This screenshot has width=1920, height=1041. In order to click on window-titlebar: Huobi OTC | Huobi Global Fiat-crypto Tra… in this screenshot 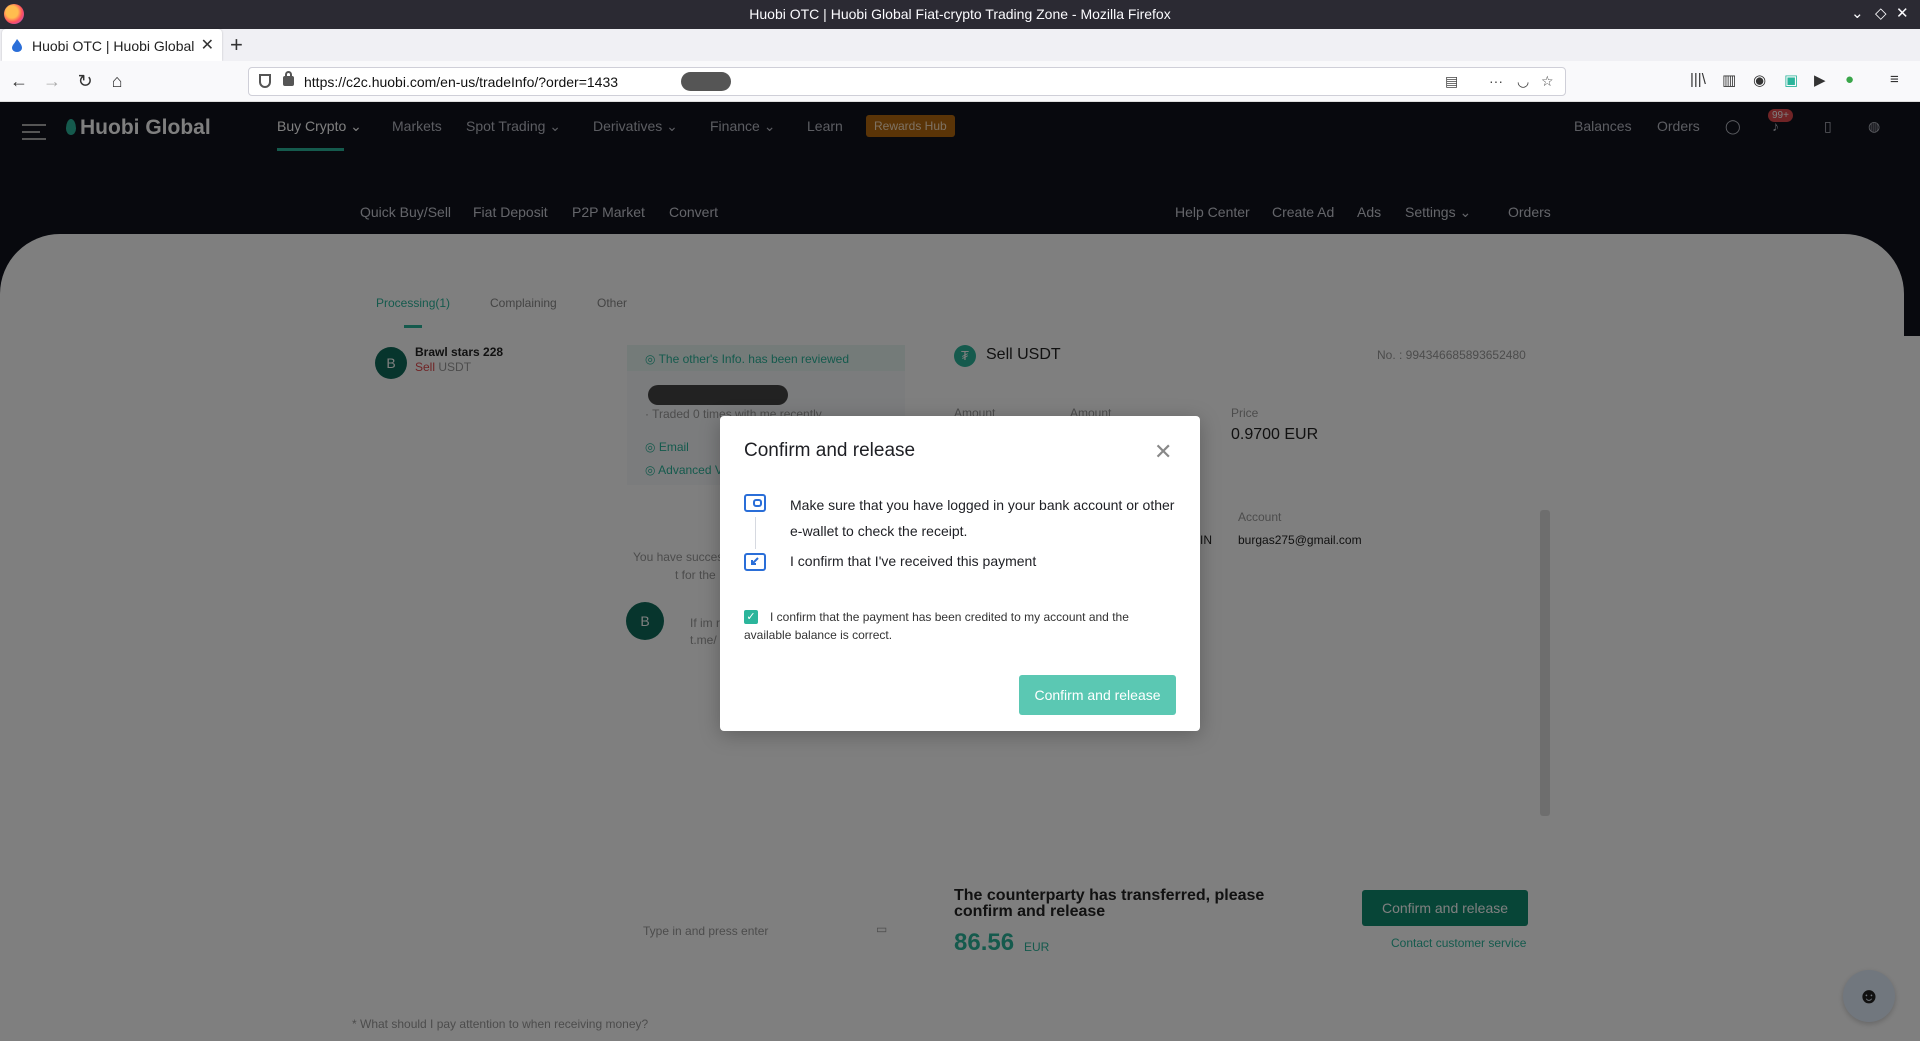, I will do `click(960, 14)`.